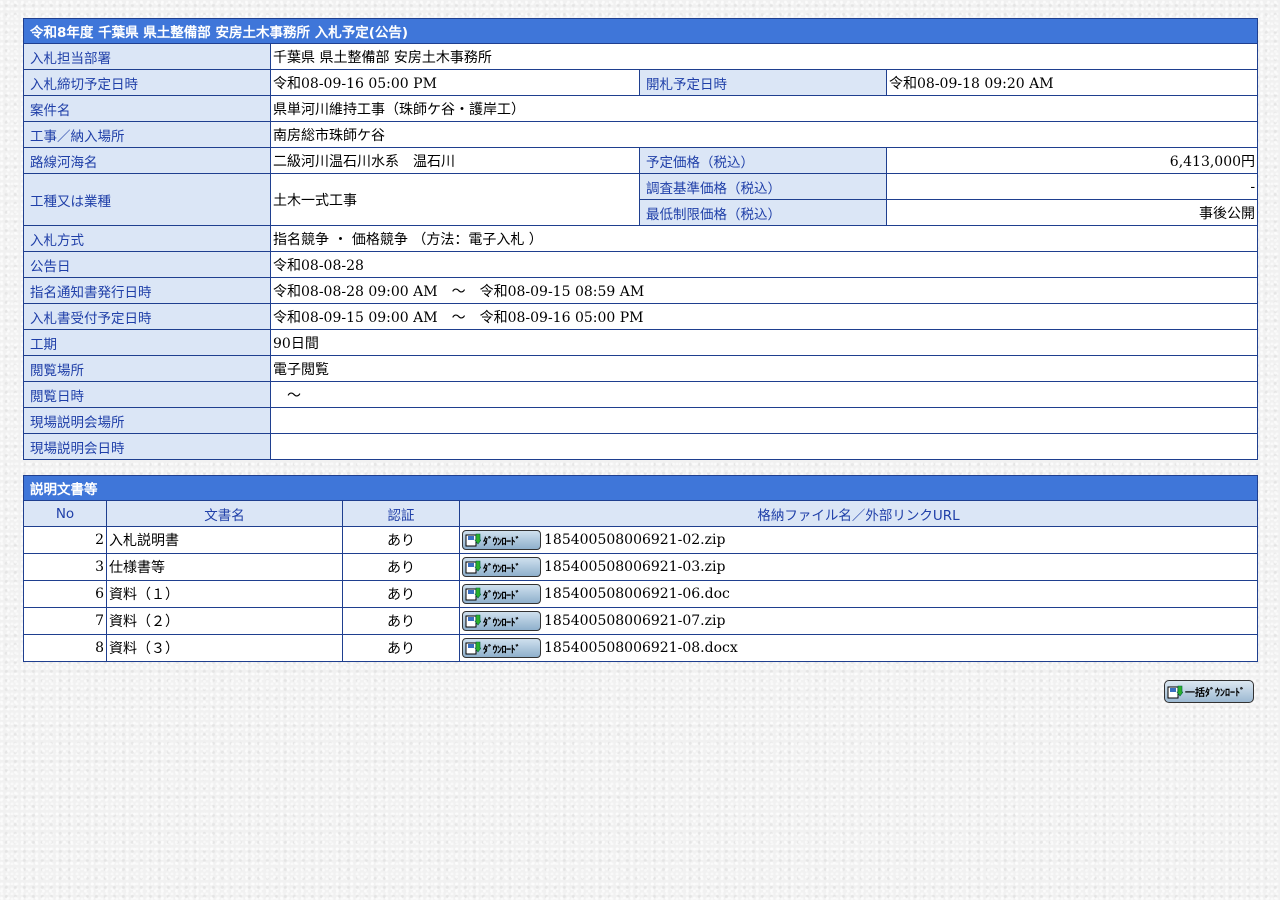 The image size is (1280, 900). What do you see at coordinates (224, 594) in the screenshot?
I see `doc-name: 資料（１）` at bounding box center [224, 594].